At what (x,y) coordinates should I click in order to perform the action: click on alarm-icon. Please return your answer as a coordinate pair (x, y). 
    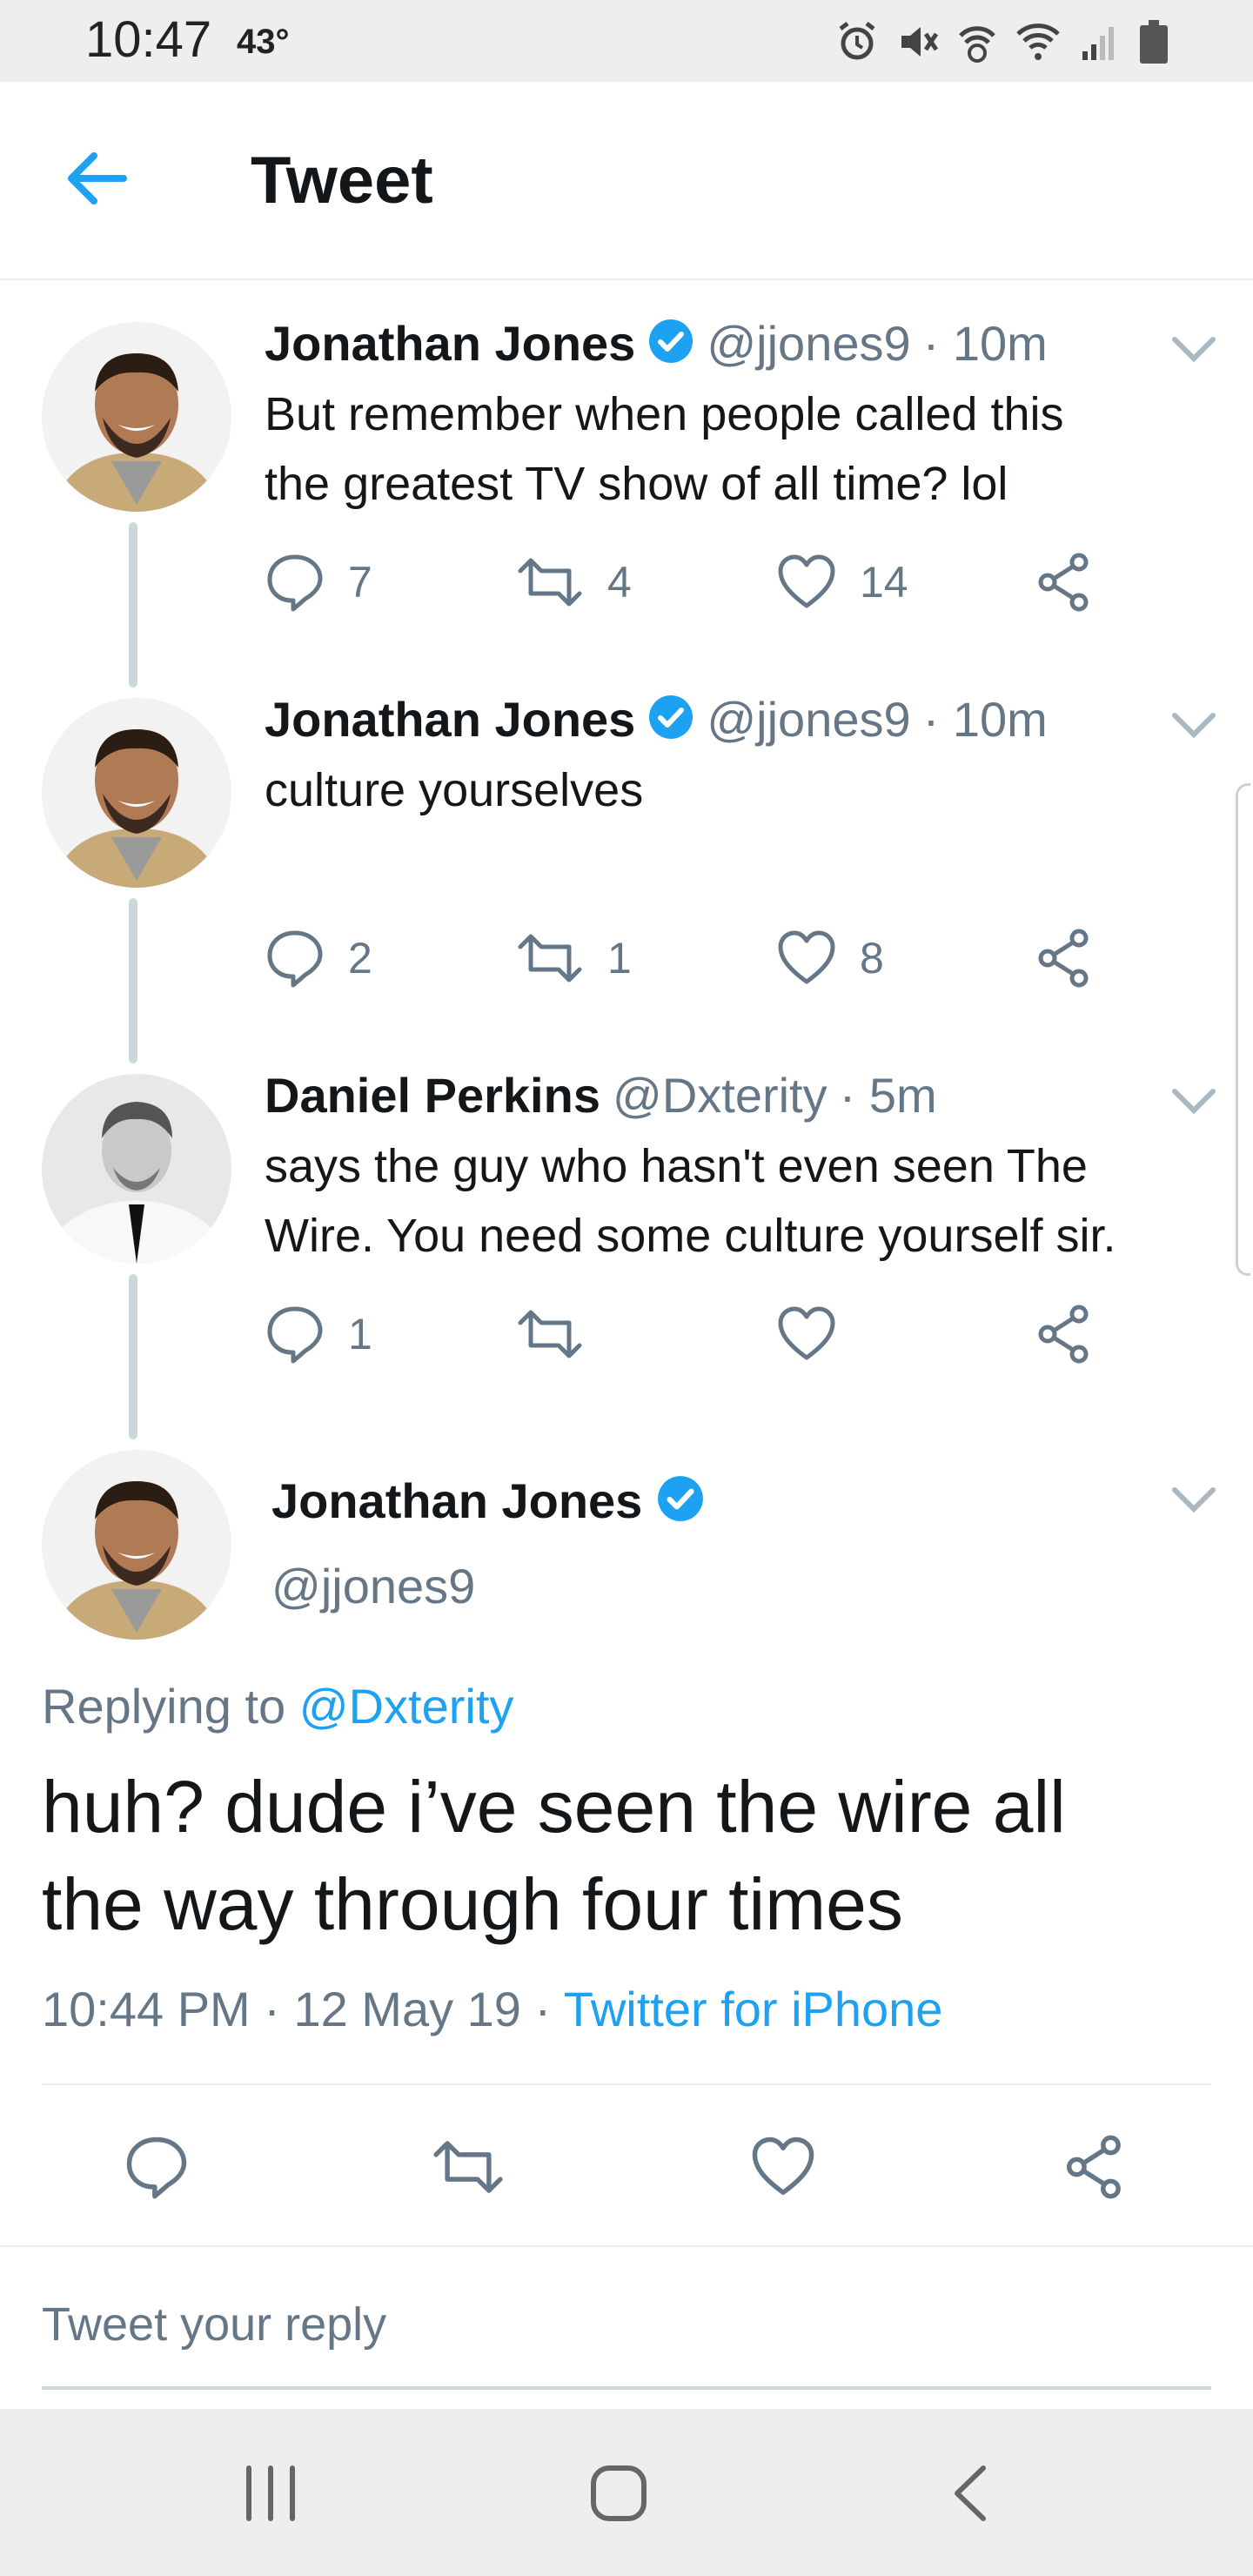
    Looking at the image, I should click on (857, 42).